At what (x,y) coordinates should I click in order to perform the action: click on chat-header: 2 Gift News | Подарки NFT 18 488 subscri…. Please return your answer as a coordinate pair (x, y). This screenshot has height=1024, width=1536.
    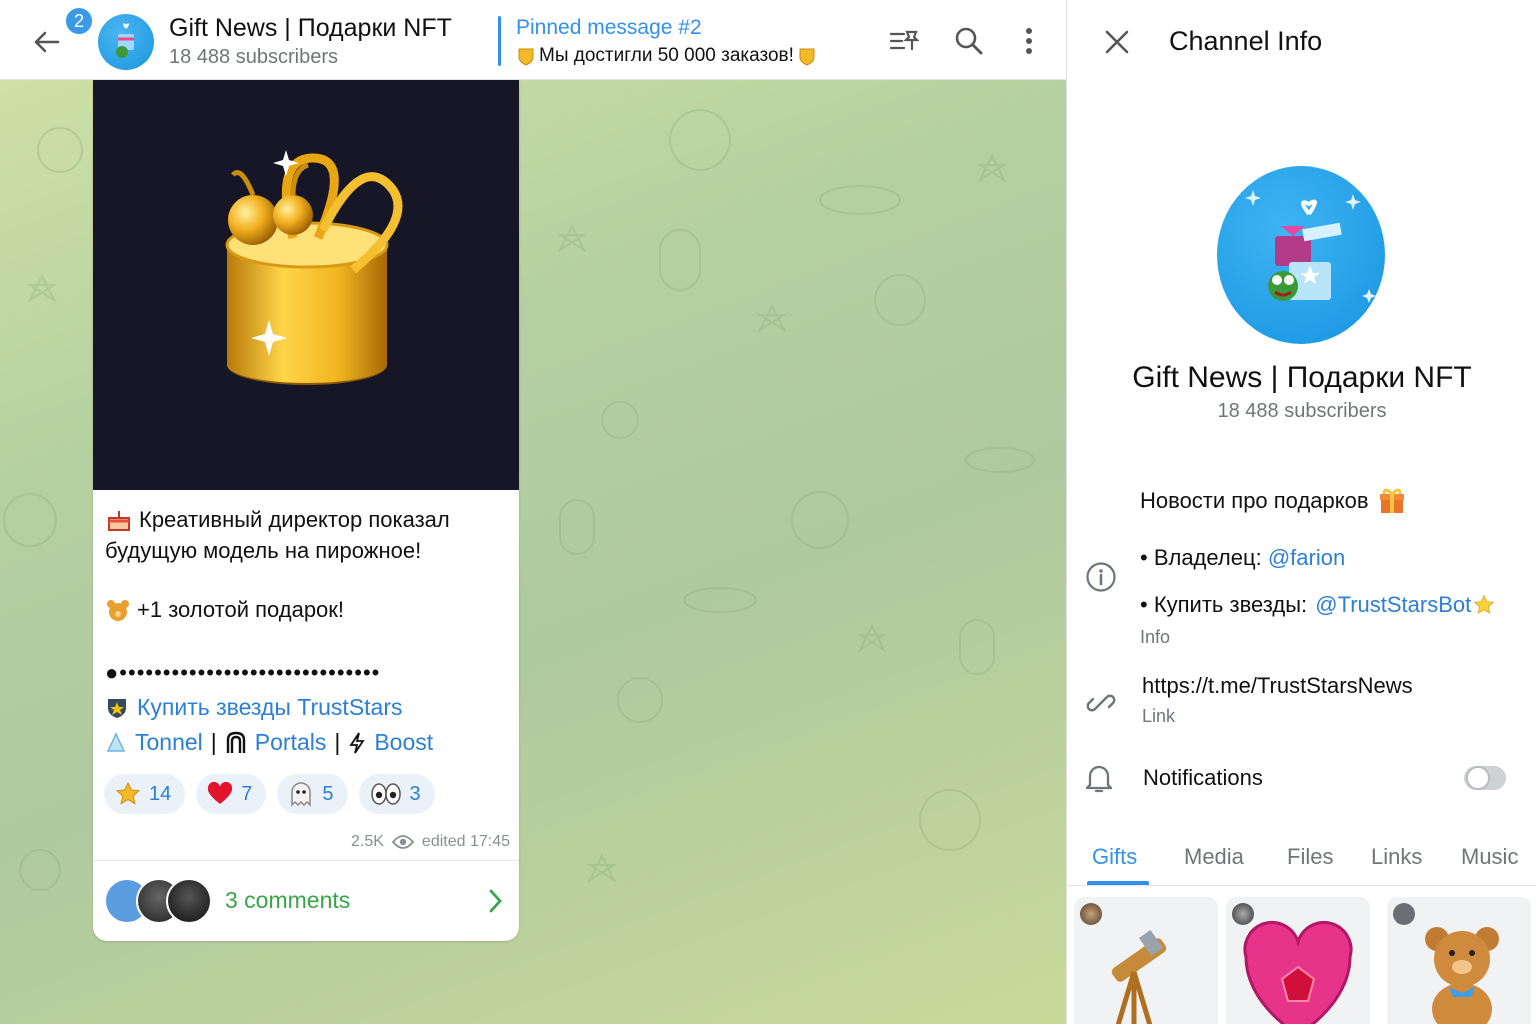
    Looking at the image, I should click on (533, 40).